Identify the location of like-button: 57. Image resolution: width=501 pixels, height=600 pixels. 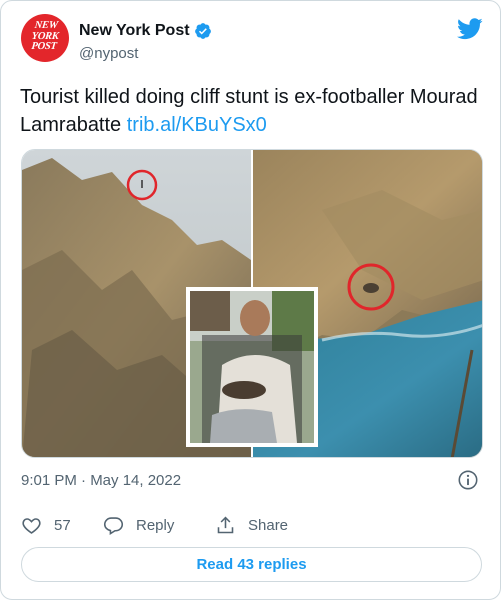
(62, 525).